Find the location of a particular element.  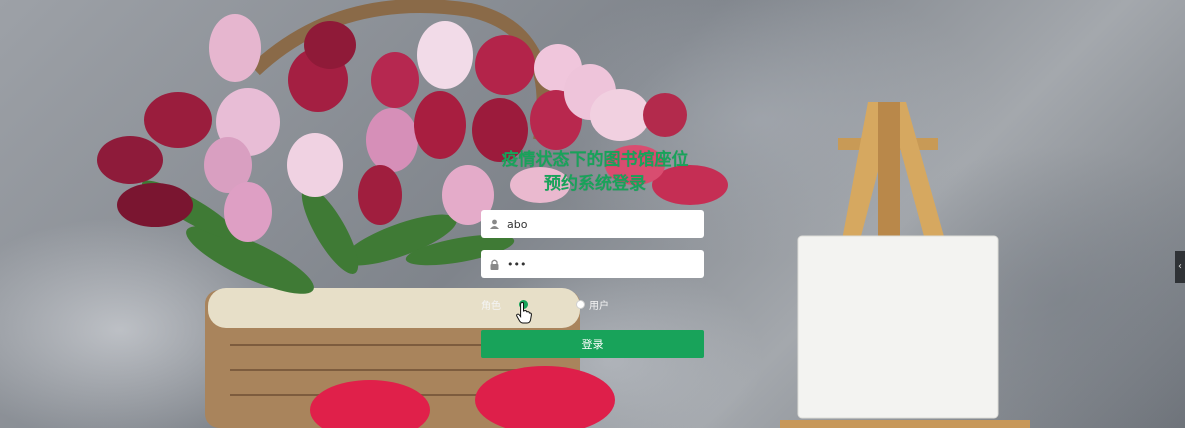

lock-icon is located at coordinates (494, 264).